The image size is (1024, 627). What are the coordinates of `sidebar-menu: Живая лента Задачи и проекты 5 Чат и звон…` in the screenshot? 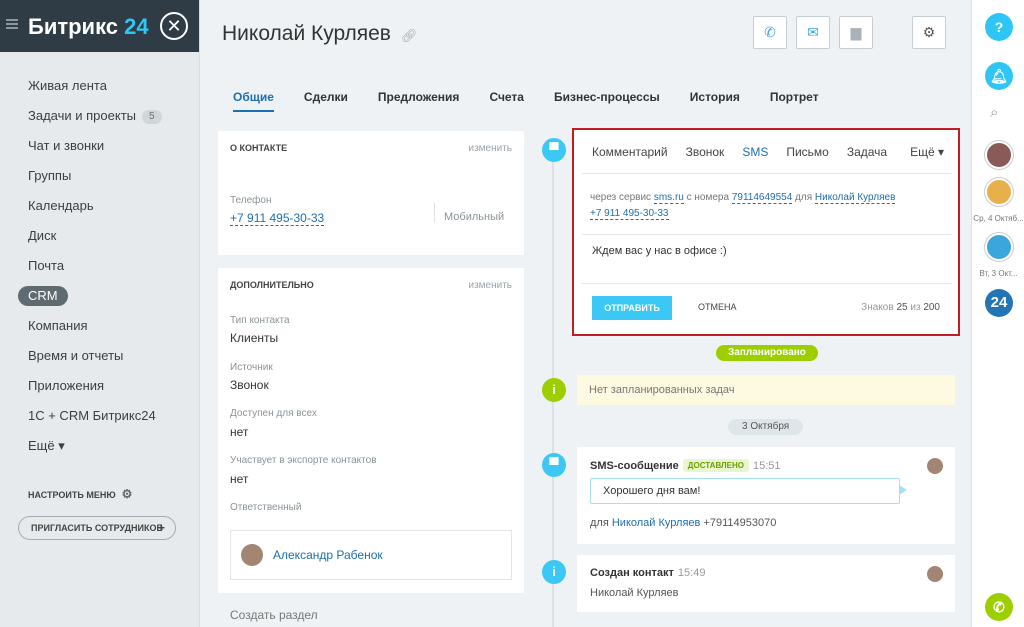 It's located at (100, 268).